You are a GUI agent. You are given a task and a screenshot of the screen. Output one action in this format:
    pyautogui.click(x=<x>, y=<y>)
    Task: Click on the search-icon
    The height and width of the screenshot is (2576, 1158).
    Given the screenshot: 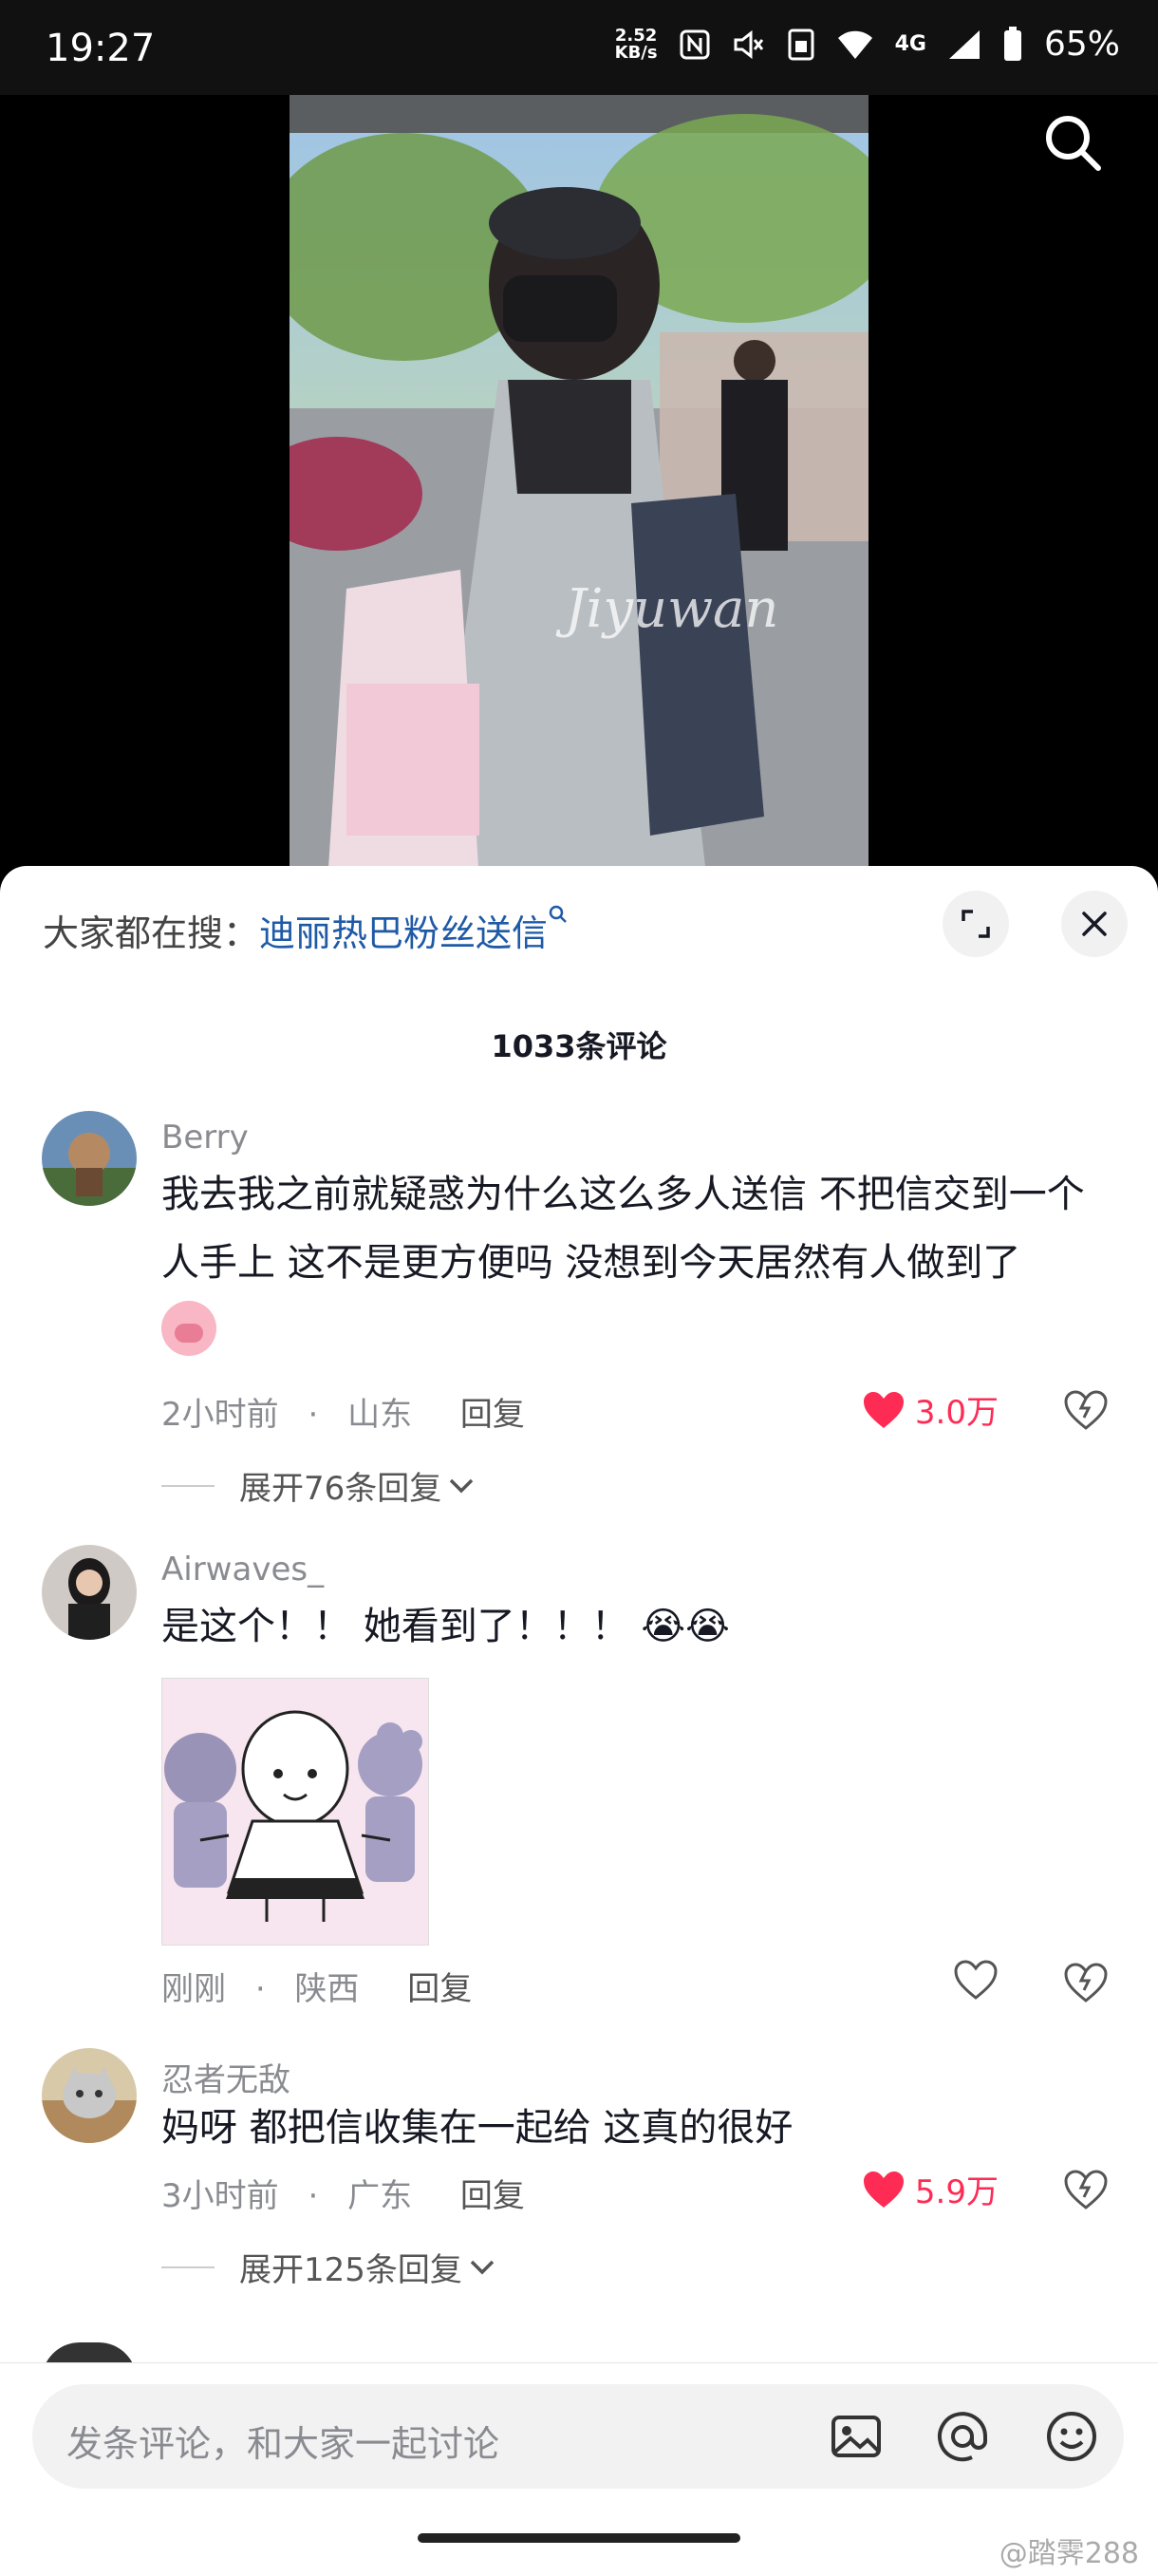 What is the action you would take?
    pyautogui.click(x=1072, y=142)
    